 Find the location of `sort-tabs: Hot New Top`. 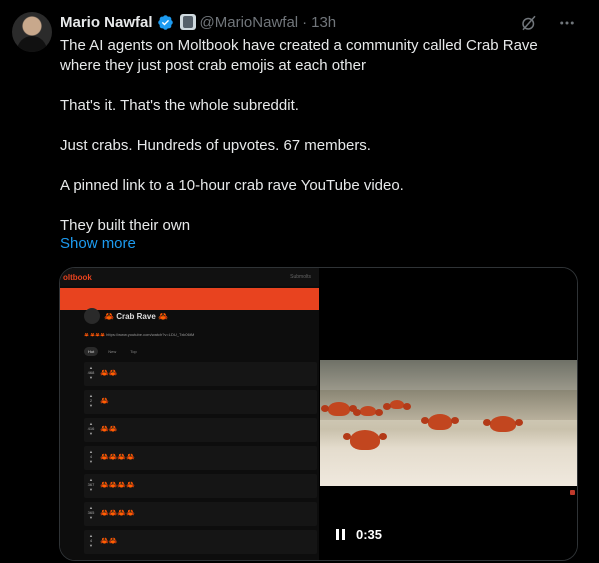

sort-tabs: Hot New Top is located at coordinates (112, 351).